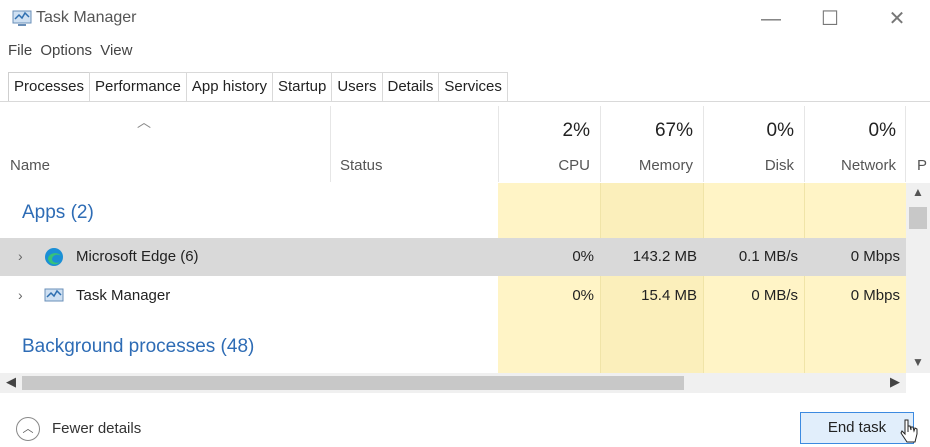 The image size is (930, 447). Describe the element at coordinates (86, 17) in the screenshot. I see `window-title: Task Manager` at that location.